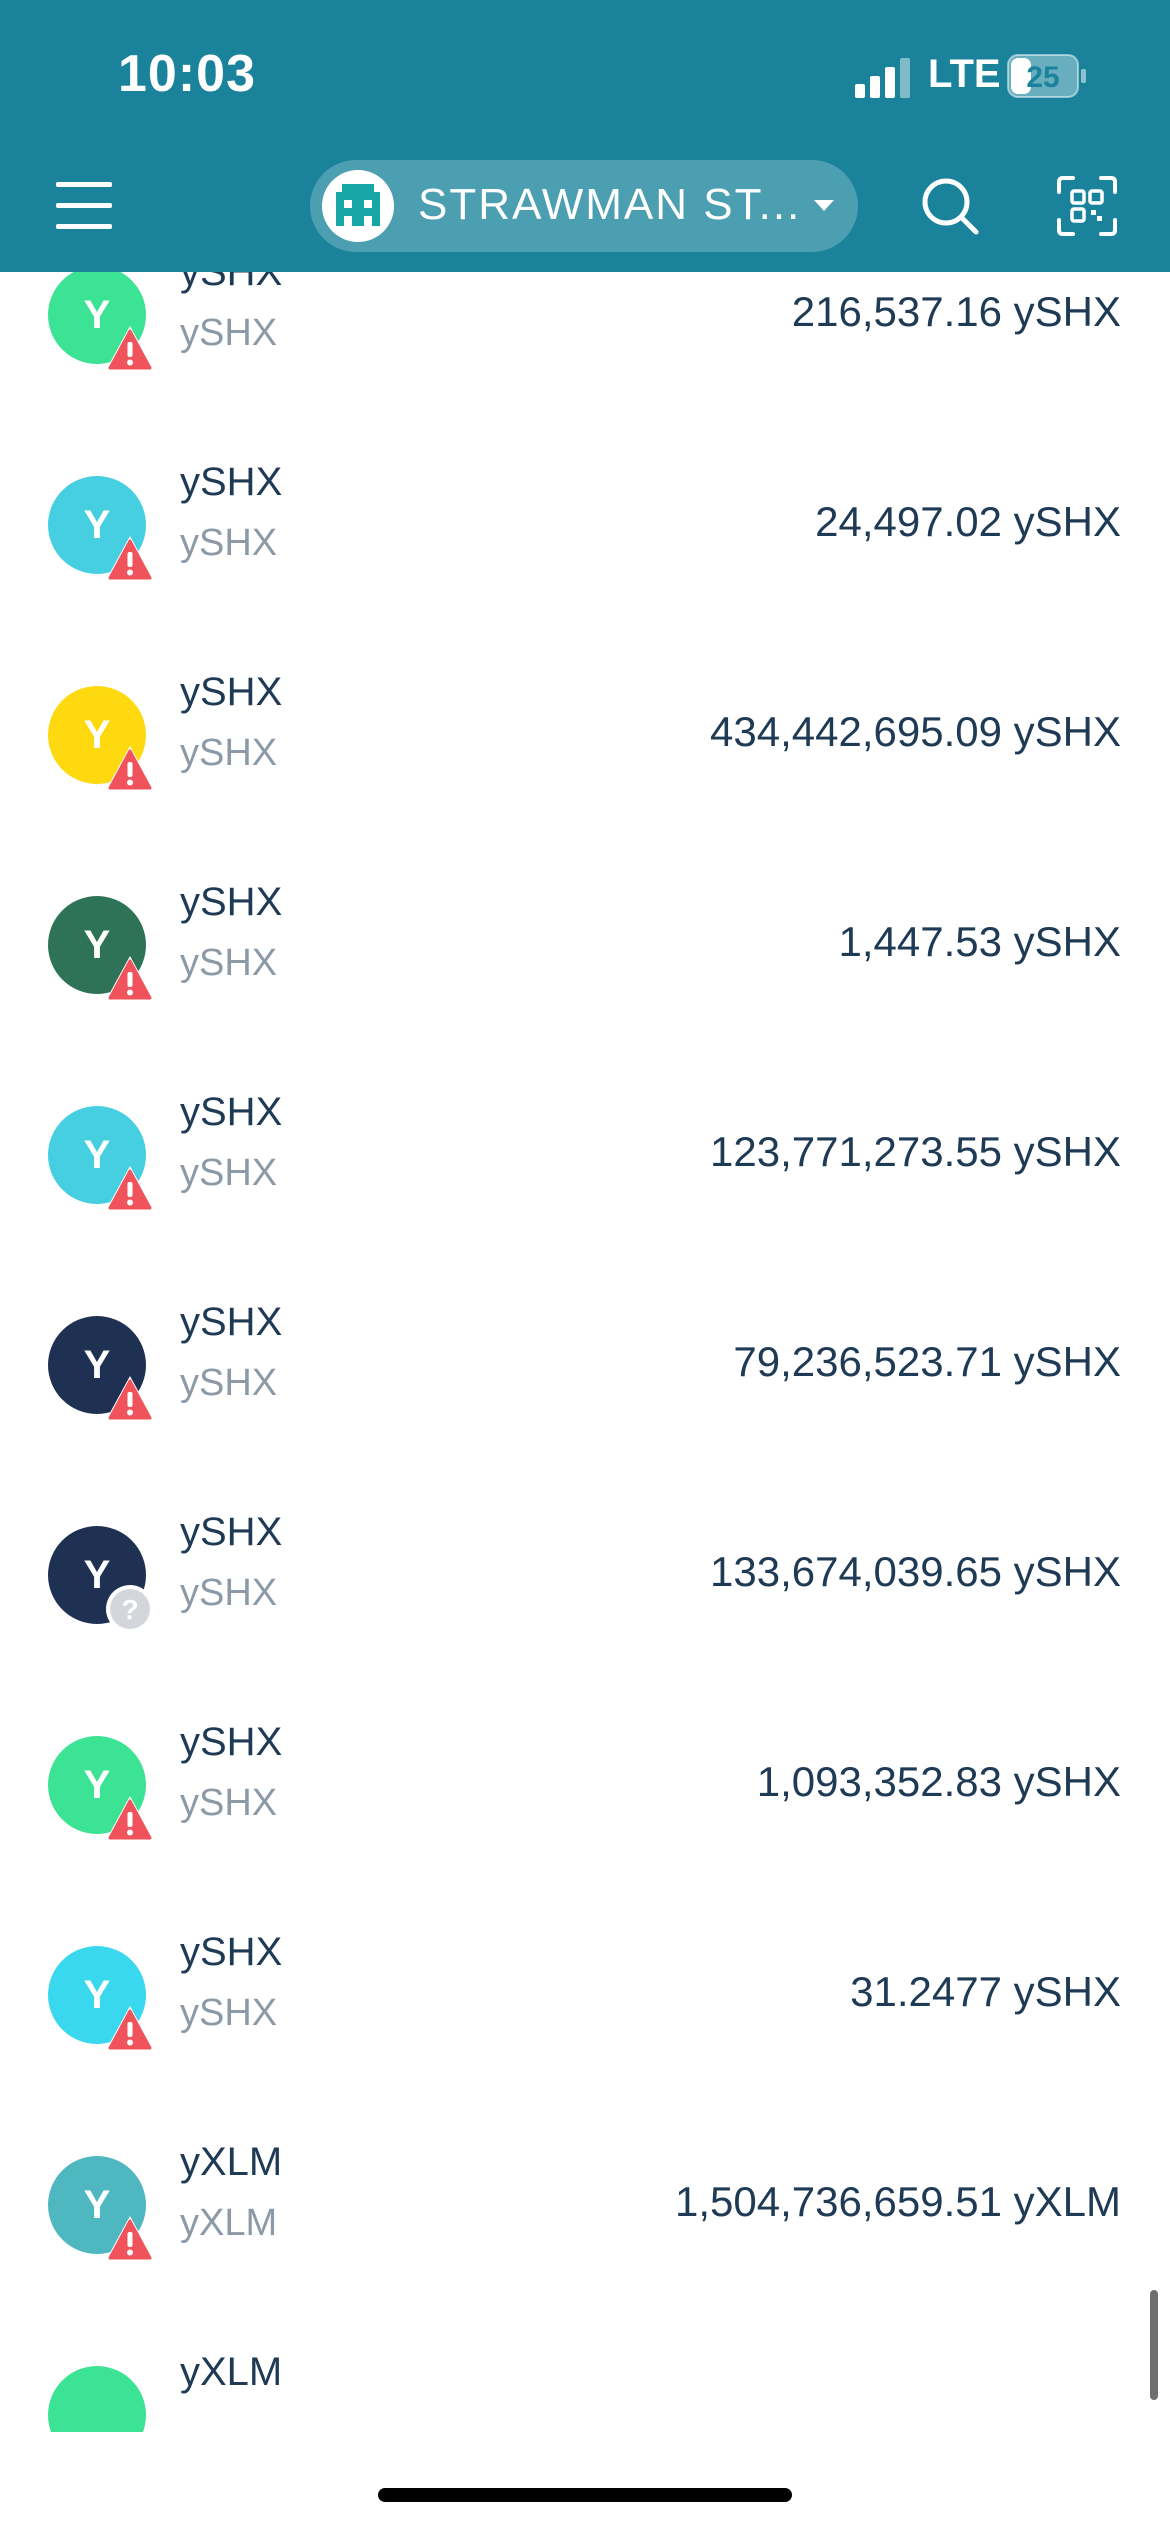  What do you see at coordinates (979, 941) in the screenshot?
I see `token-balance: 1,447.53 ySHX` at bounding box center [979, 941].